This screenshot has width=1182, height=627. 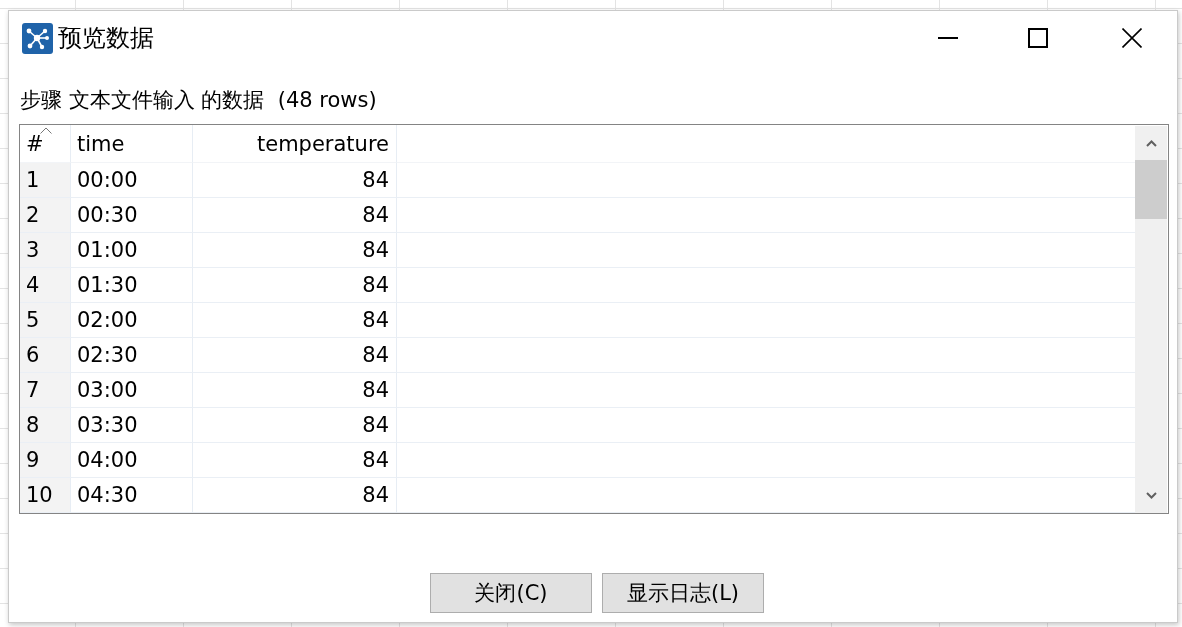 I want to click on row-number: 6, so click(x=45, y=355).